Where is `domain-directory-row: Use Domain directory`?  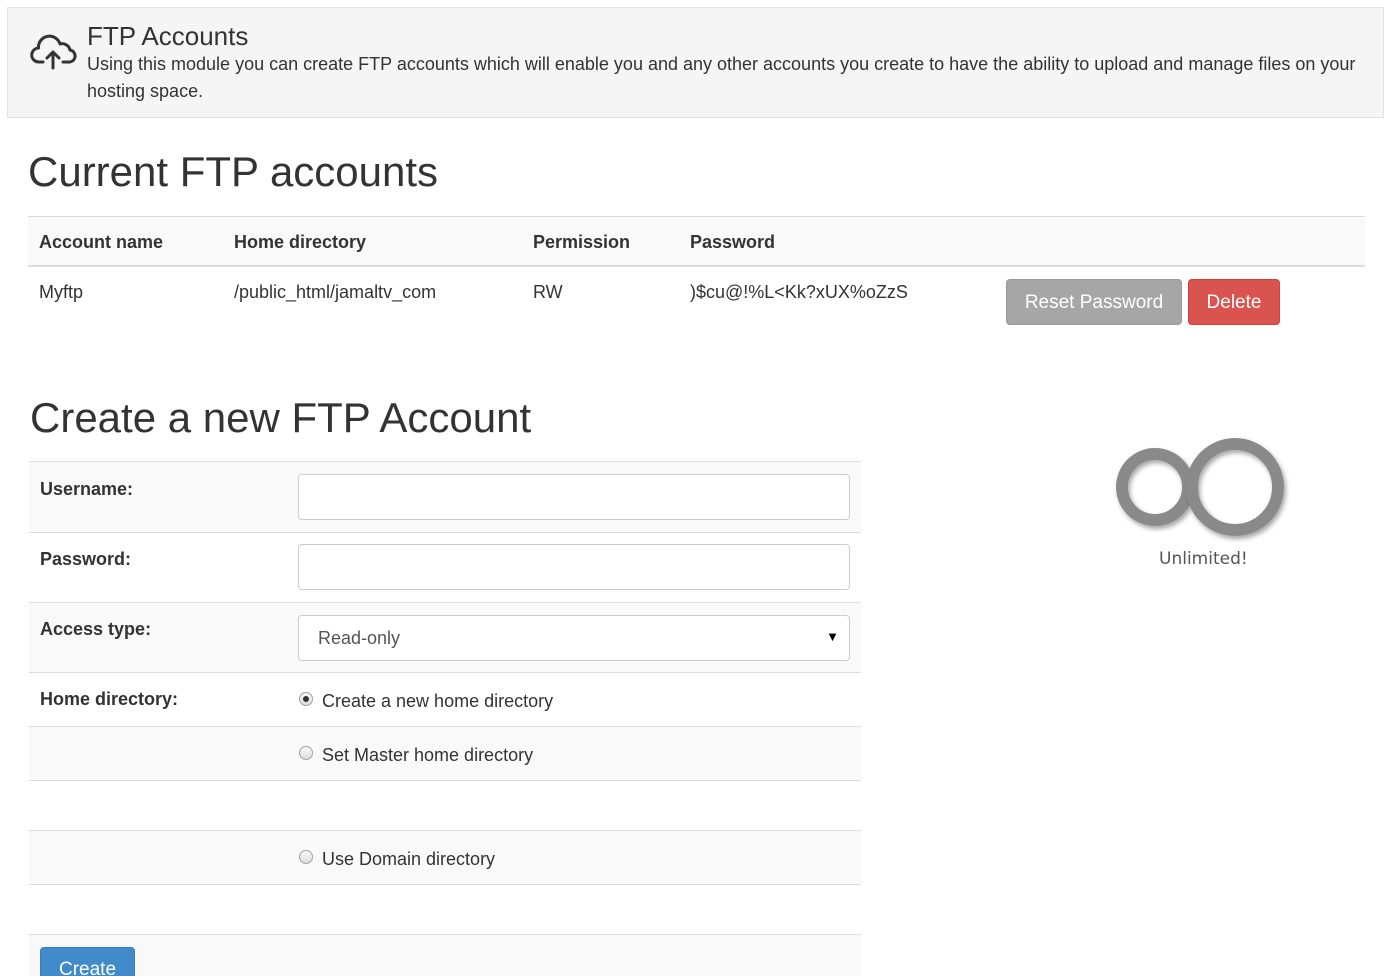
domain-directory-row: Use Domain directory is located at coordinates (445, 857).